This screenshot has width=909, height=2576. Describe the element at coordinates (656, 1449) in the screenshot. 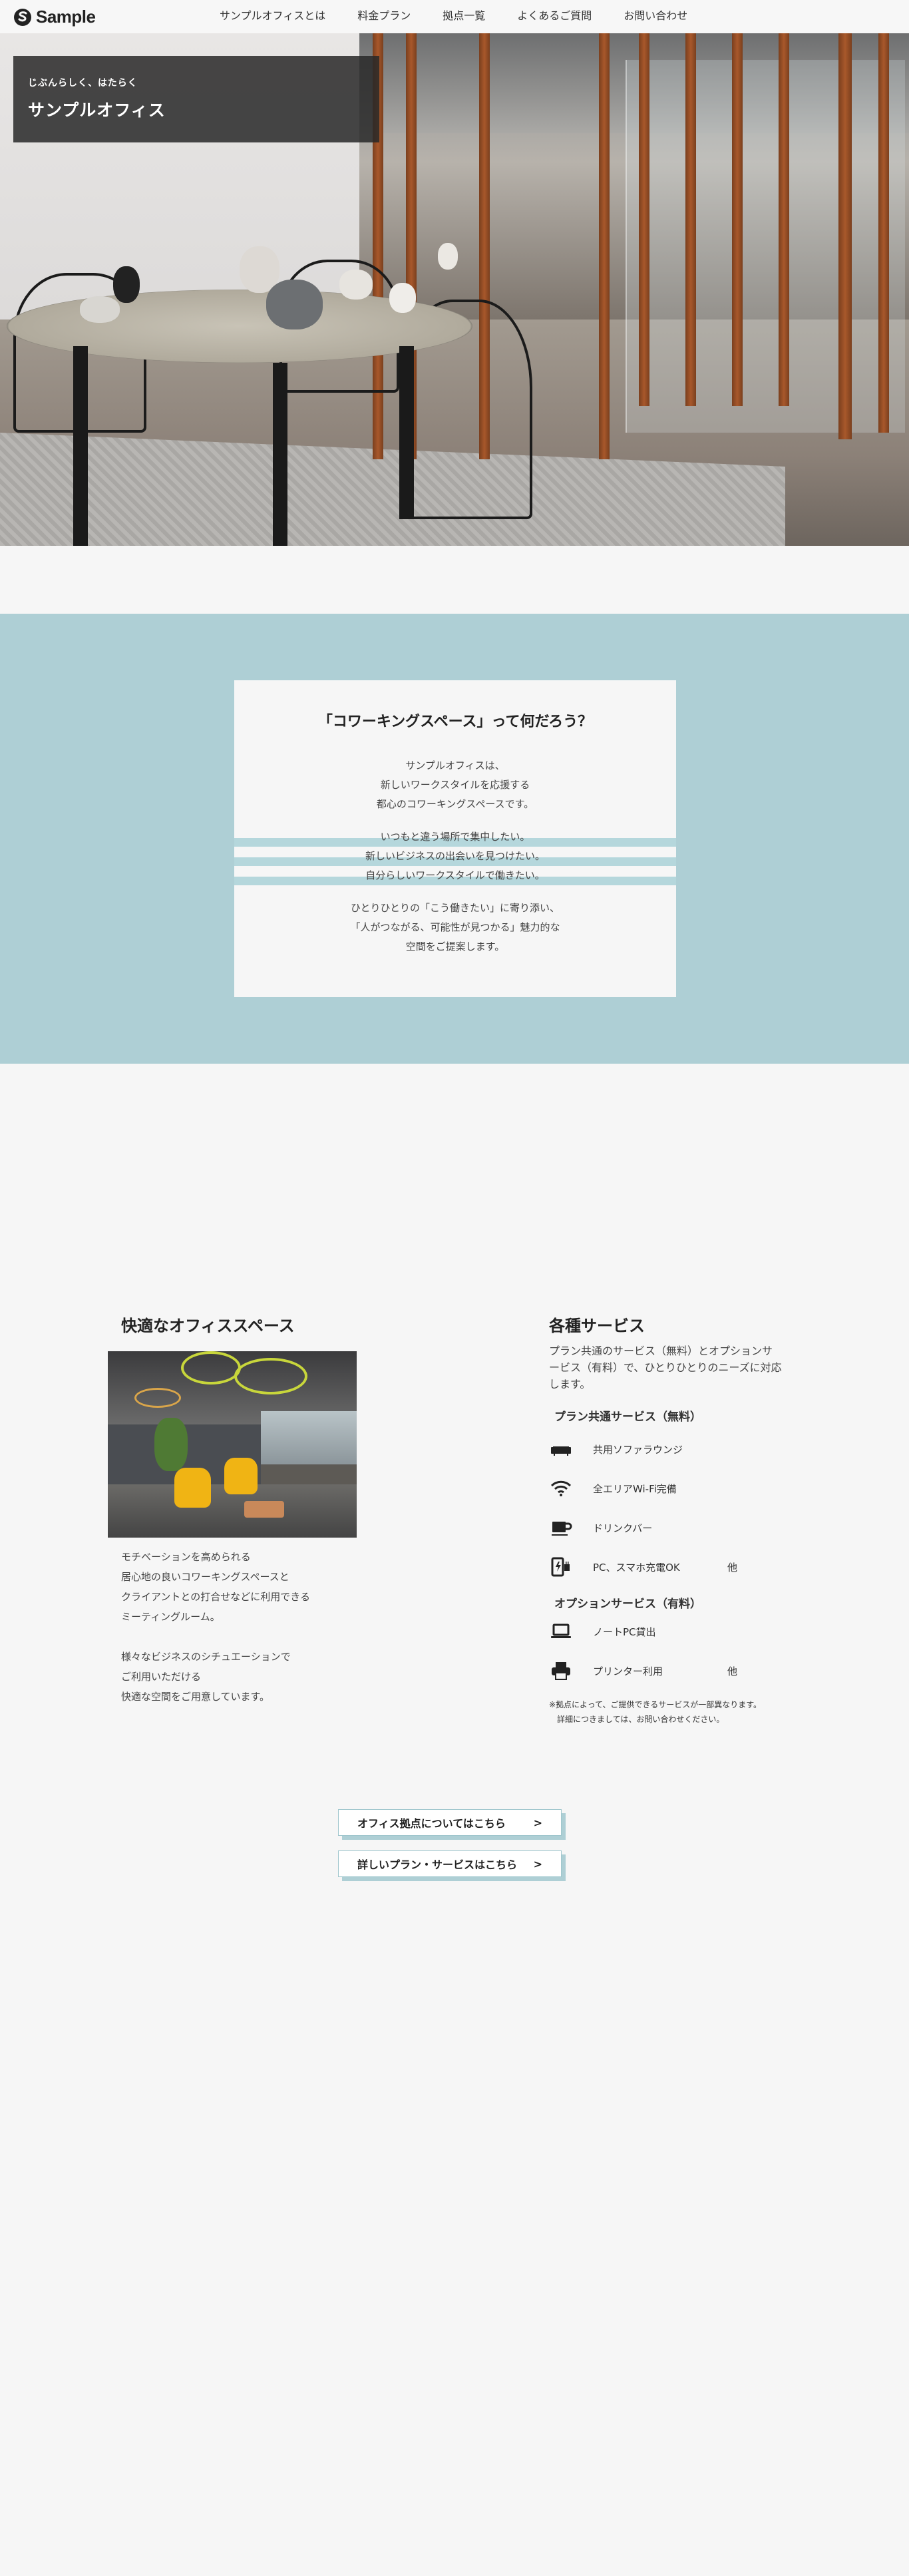

I see `service-sofa: 共用ソファラウンジ` at that location.